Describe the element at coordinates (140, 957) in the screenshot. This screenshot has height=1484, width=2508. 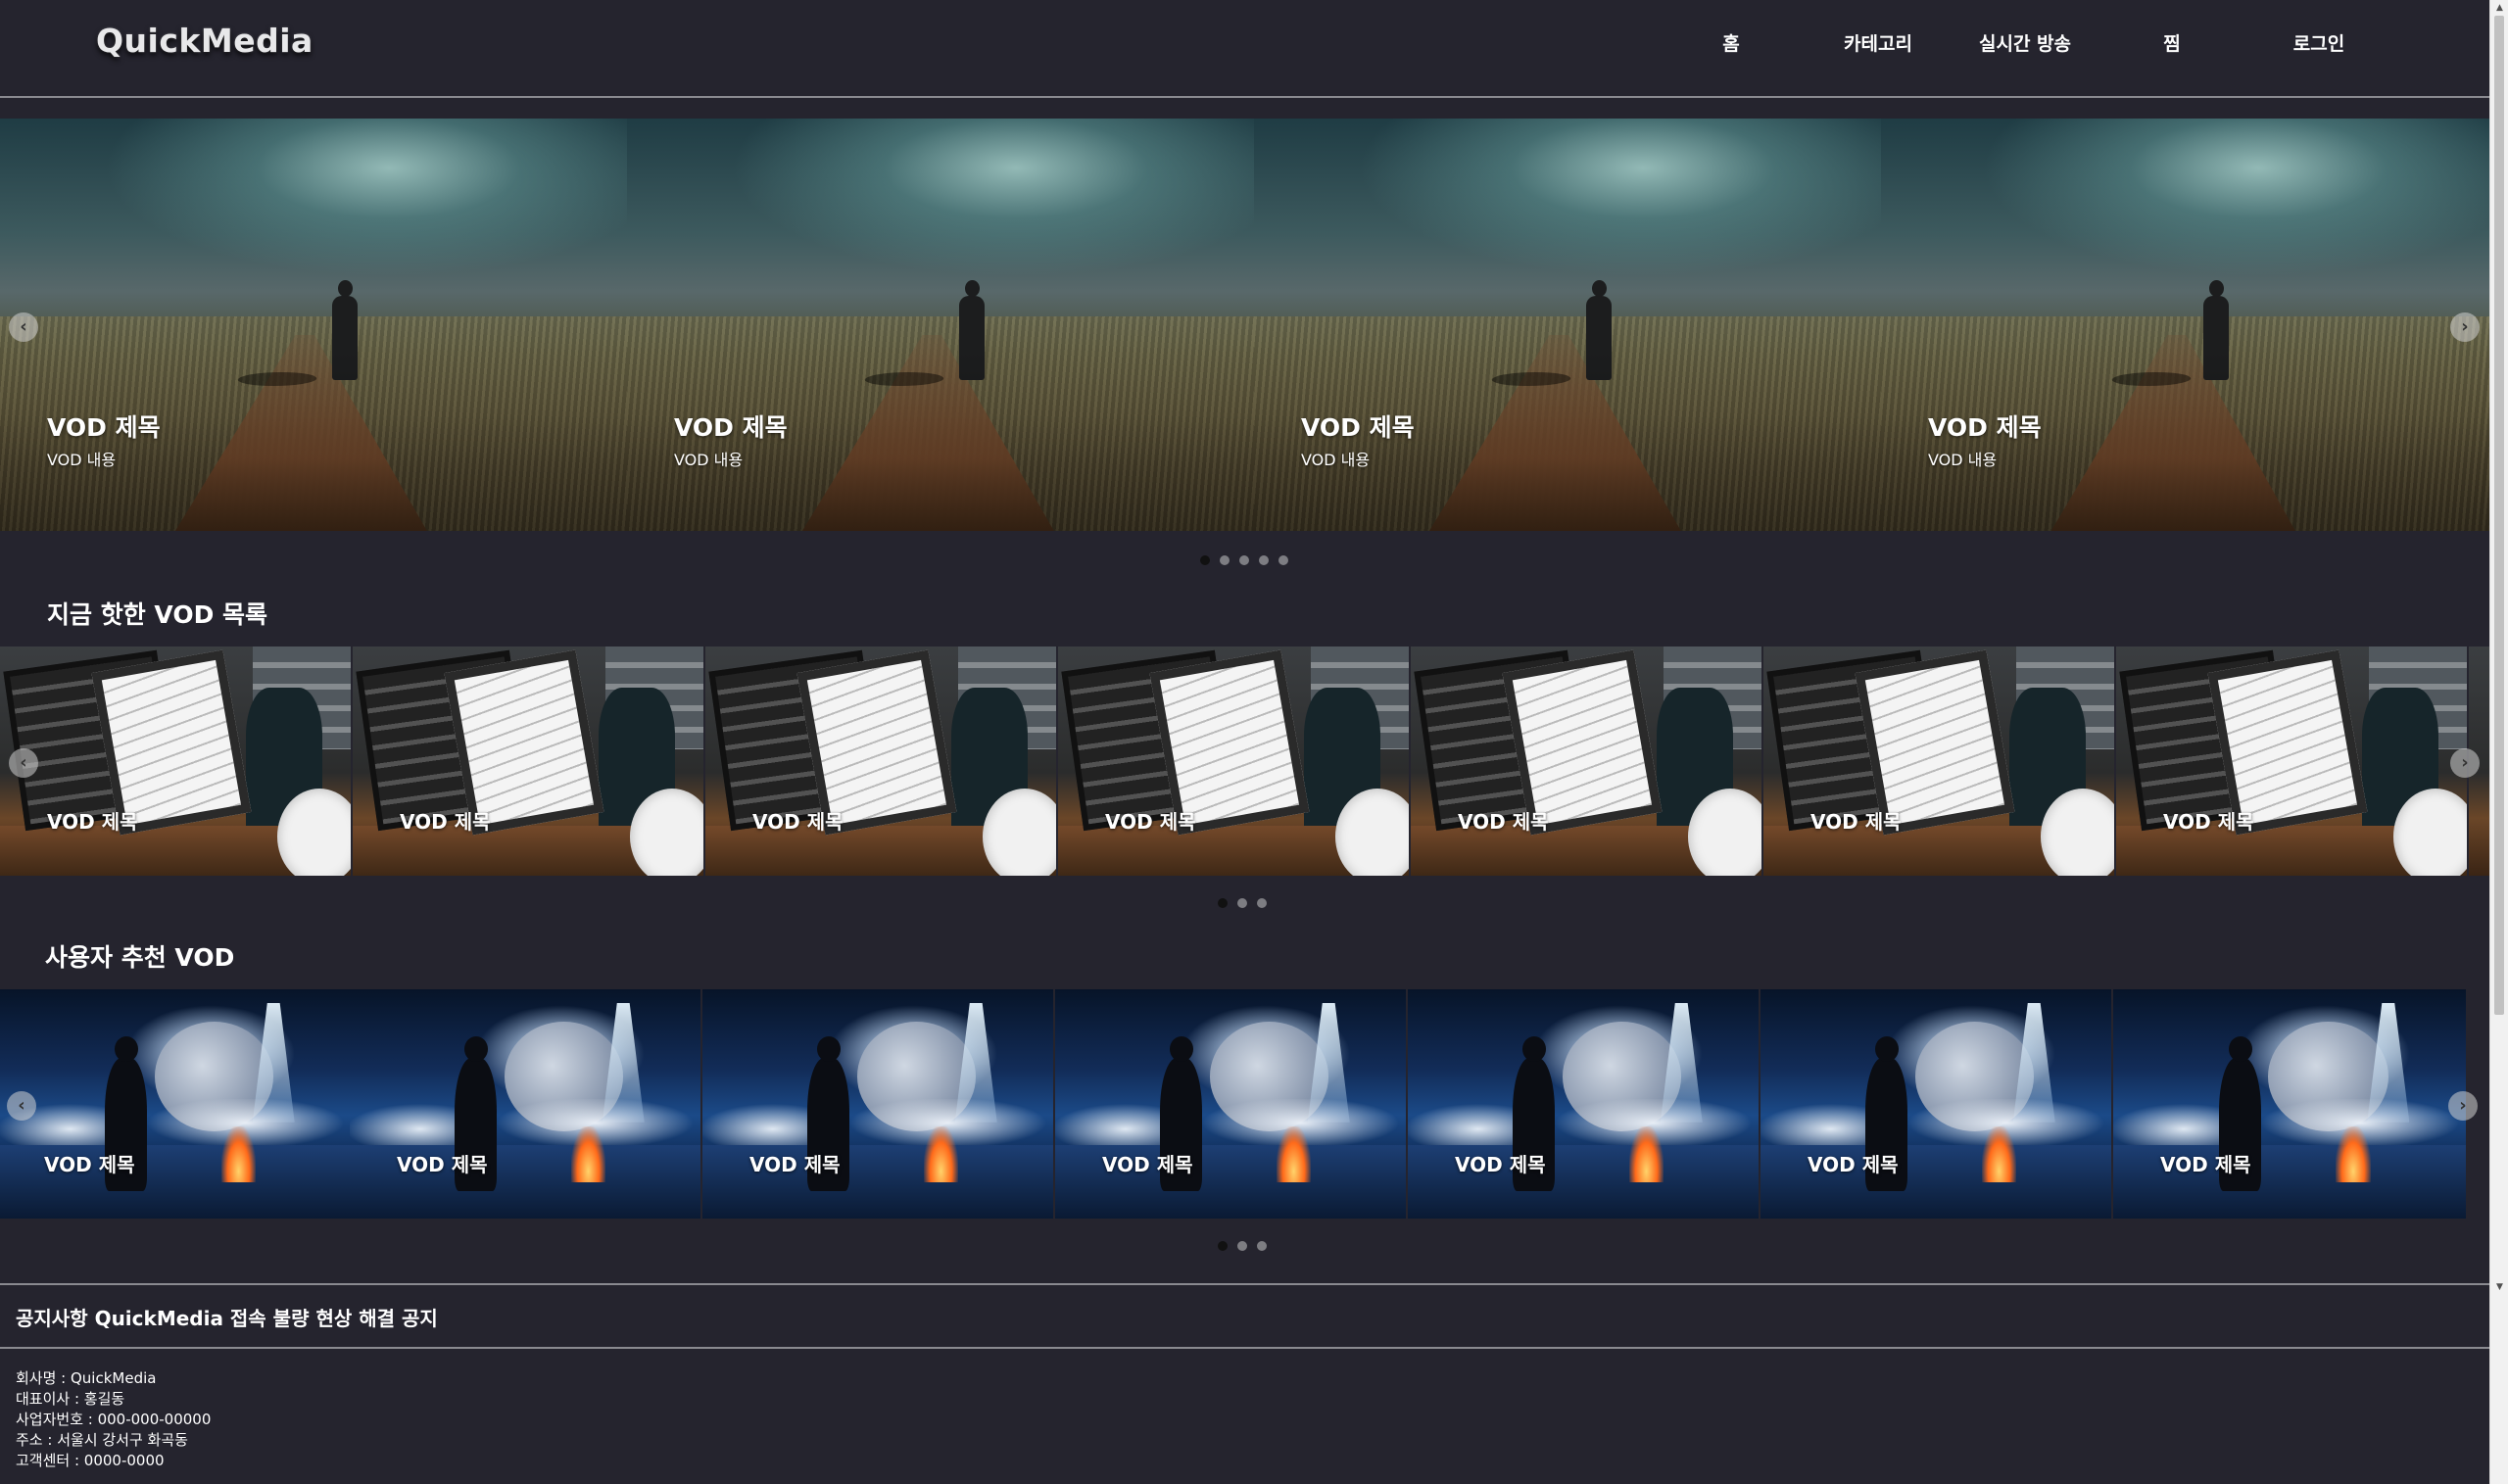
I see `recommended-vod-section-title: 사용자 추천 VOD` at that location.